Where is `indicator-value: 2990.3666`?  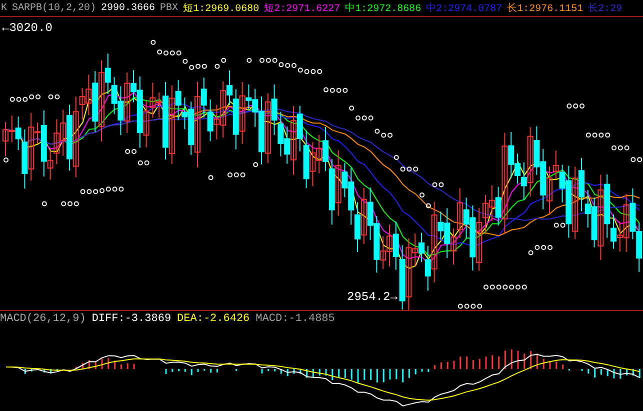
indicator-value: 2990.3666 is located at coordinates (128, 8).